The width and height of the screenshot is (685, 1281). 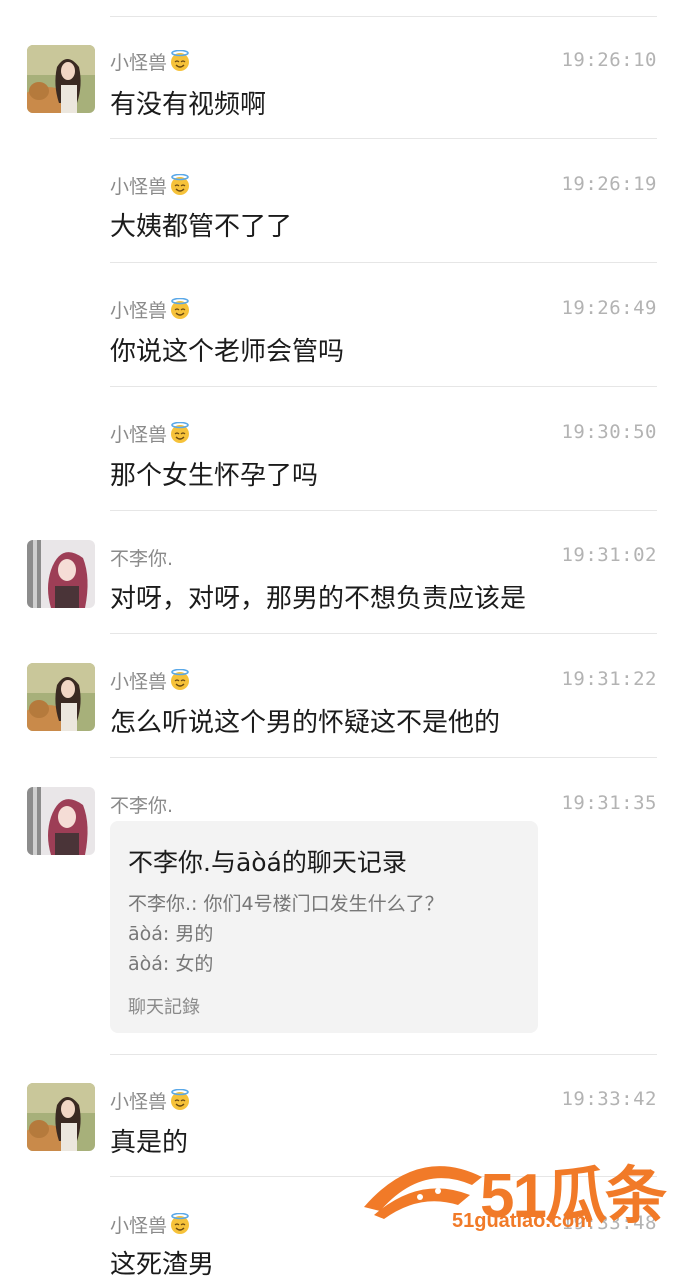 I want to click on message-text: 对呀，对呀，那男的不想负责应该是, so click(x=318, y=596).